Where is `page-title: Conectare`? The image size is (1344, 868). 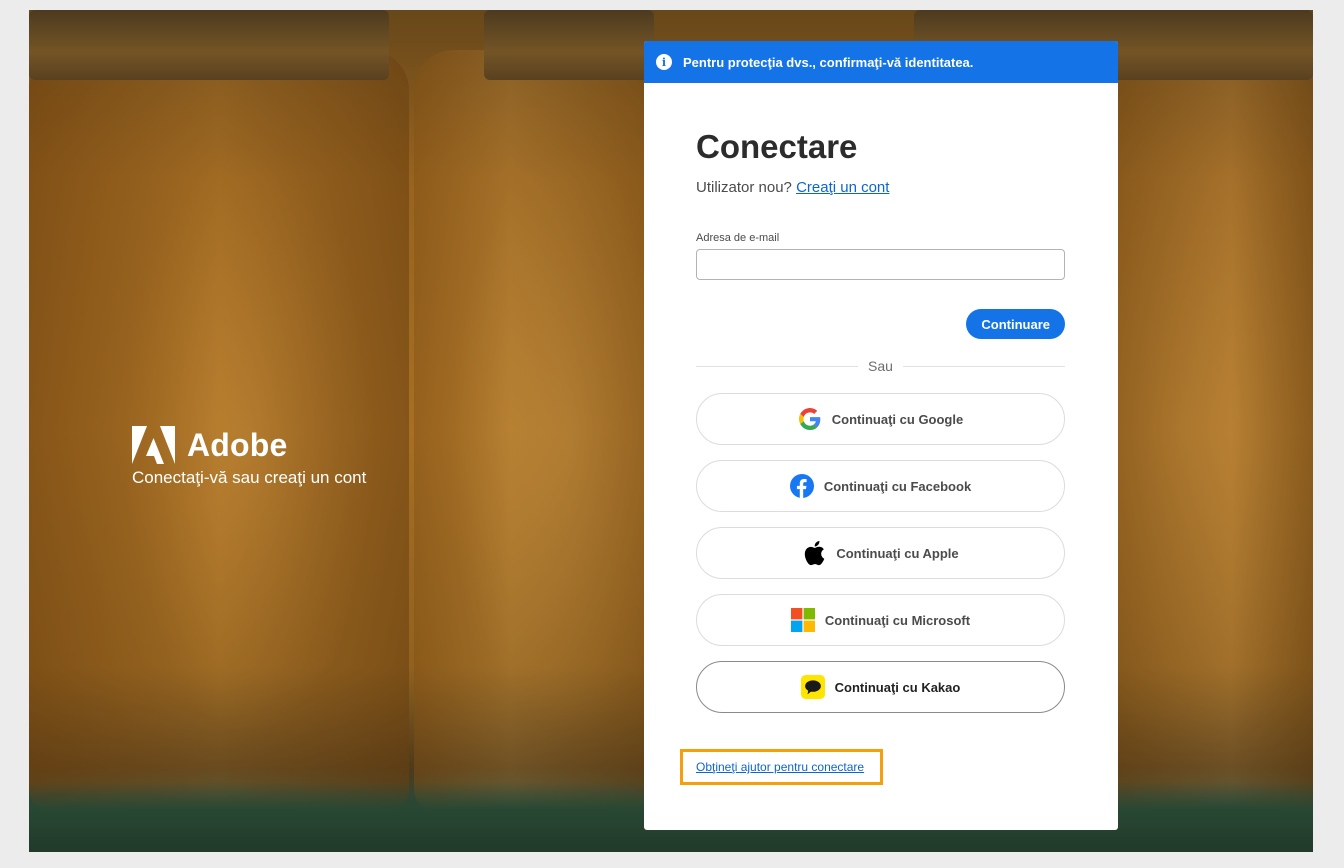
page-title: Conectare is located at coordinates (777, 146).